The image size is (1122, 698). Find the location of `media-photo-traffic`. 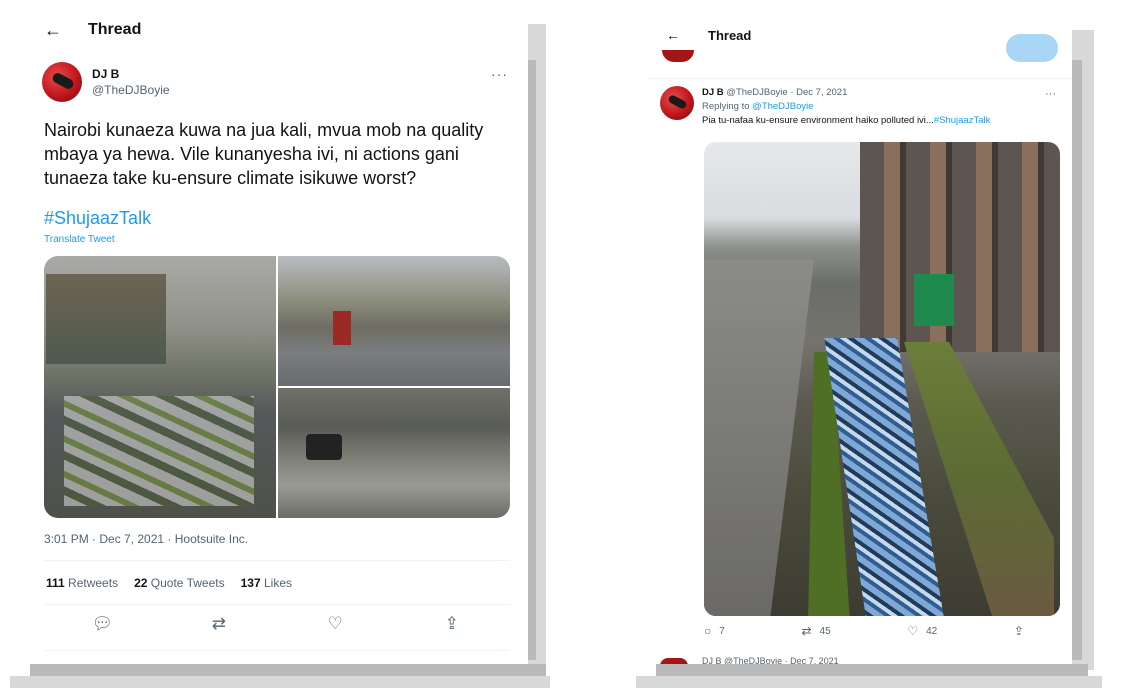

media-photo-traffic is located at coordinates (160, 387).